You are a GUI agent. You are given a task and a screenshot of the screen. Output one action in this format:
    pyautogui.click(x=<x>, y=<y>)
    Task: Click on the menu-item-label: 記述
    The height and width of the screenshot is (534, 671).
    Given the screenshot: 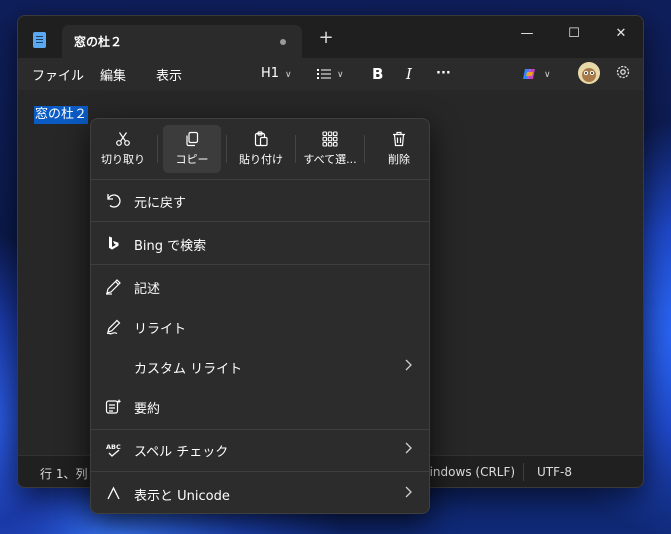 What is the action you would take?
    pyautogui.click(x=147, y=289)
    